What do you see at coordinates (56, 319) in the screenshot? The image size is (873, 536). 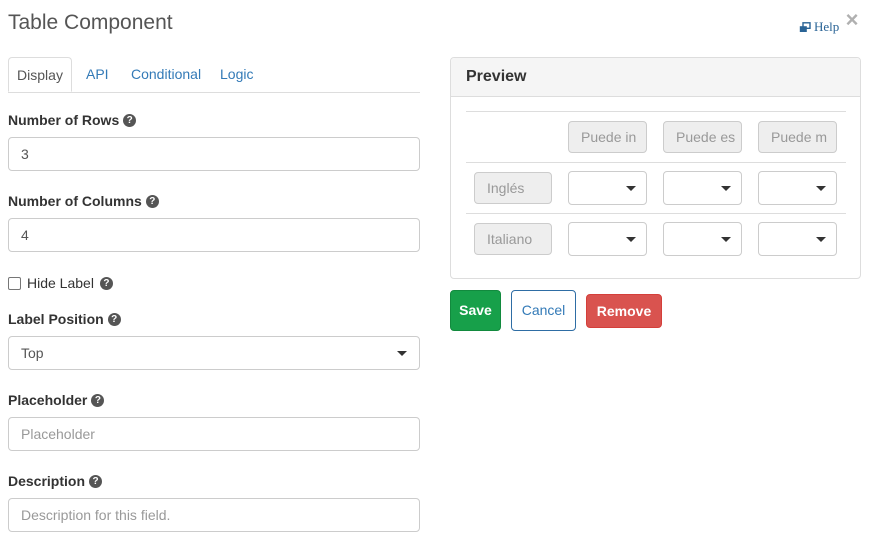 I see `label-position-label-text: Label Position` at bounding box center [56, 319].